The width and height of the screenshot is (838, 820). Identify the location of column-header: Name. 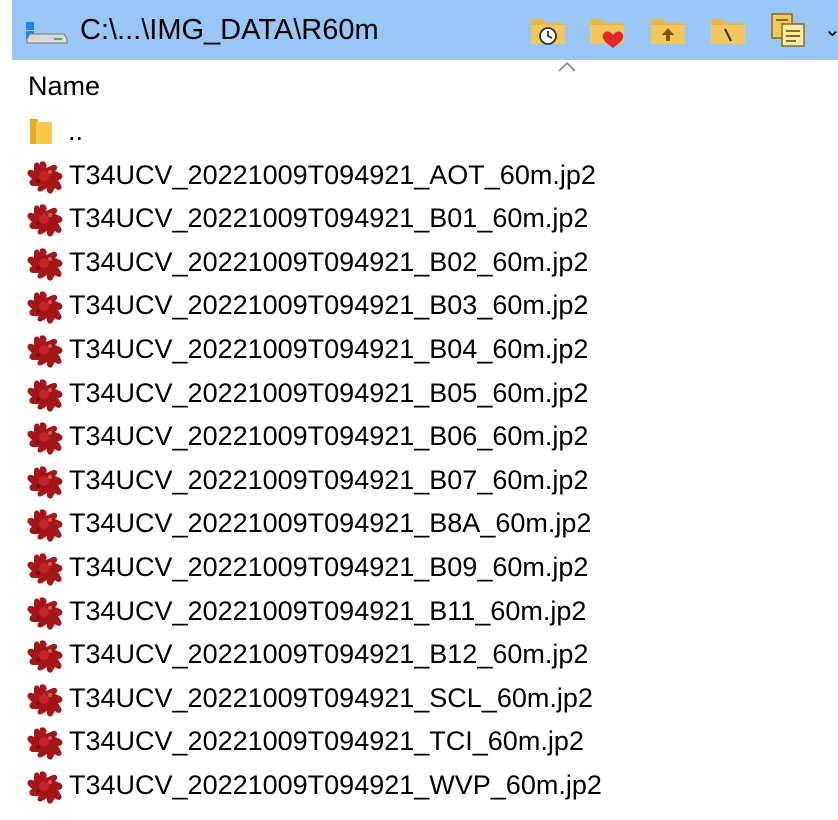
(425, 85).